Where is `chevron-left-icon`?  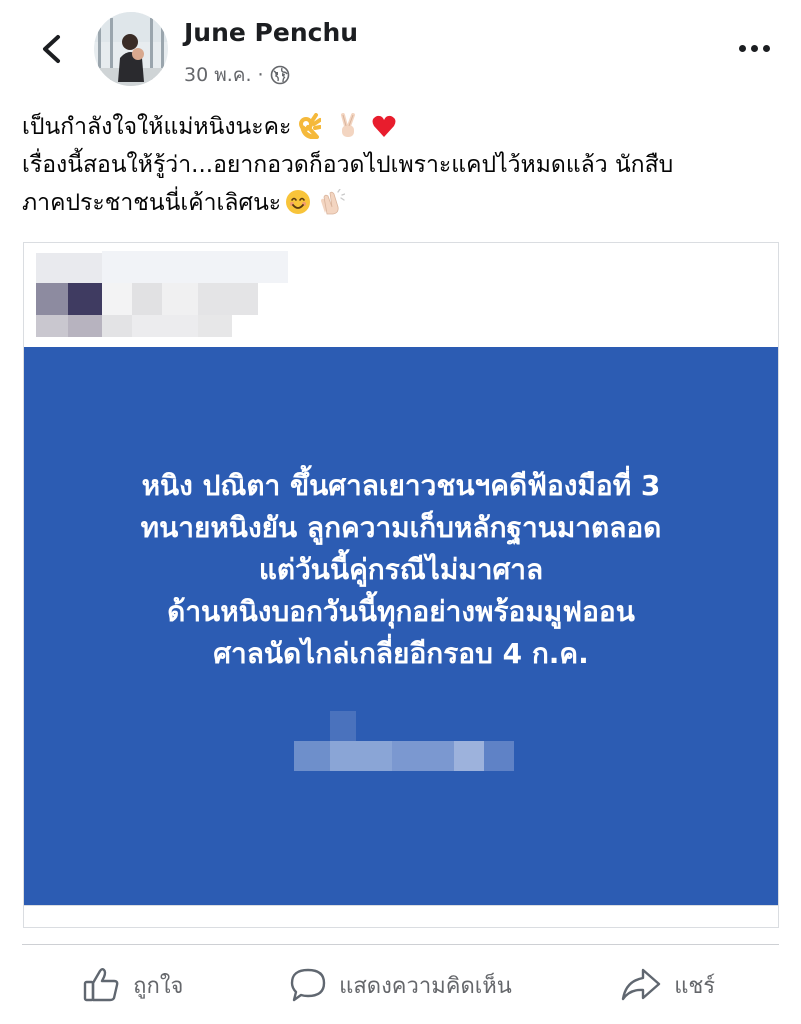
chevron-left-icon is located at coordinates (51, 49).